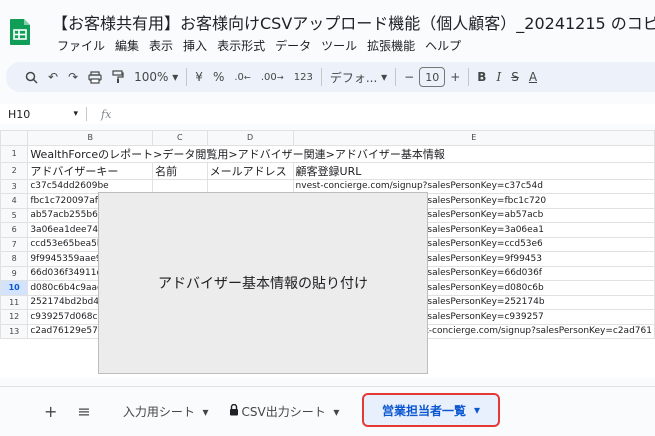 This screenshot has height=436, width=655. I want to click on menu-extensions: 拡張機能, so click(391, 45).